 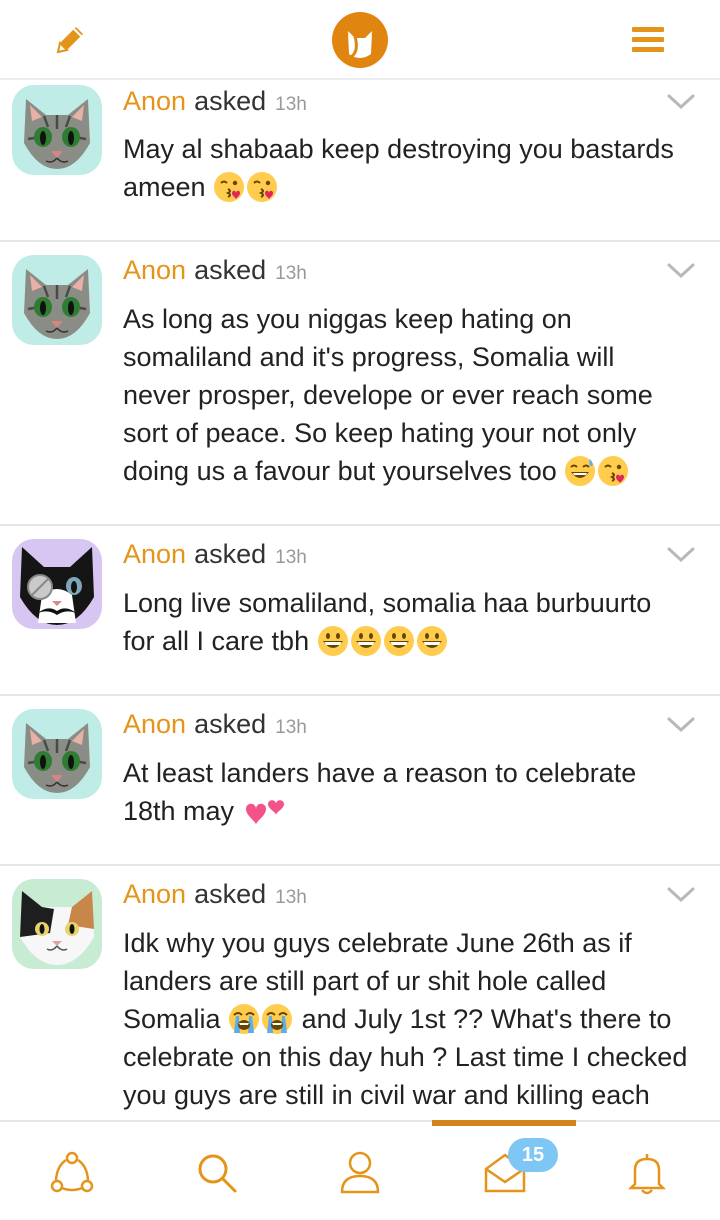 I want to click on sweat-smile-emoji-icon, so click(x=580, y=471).